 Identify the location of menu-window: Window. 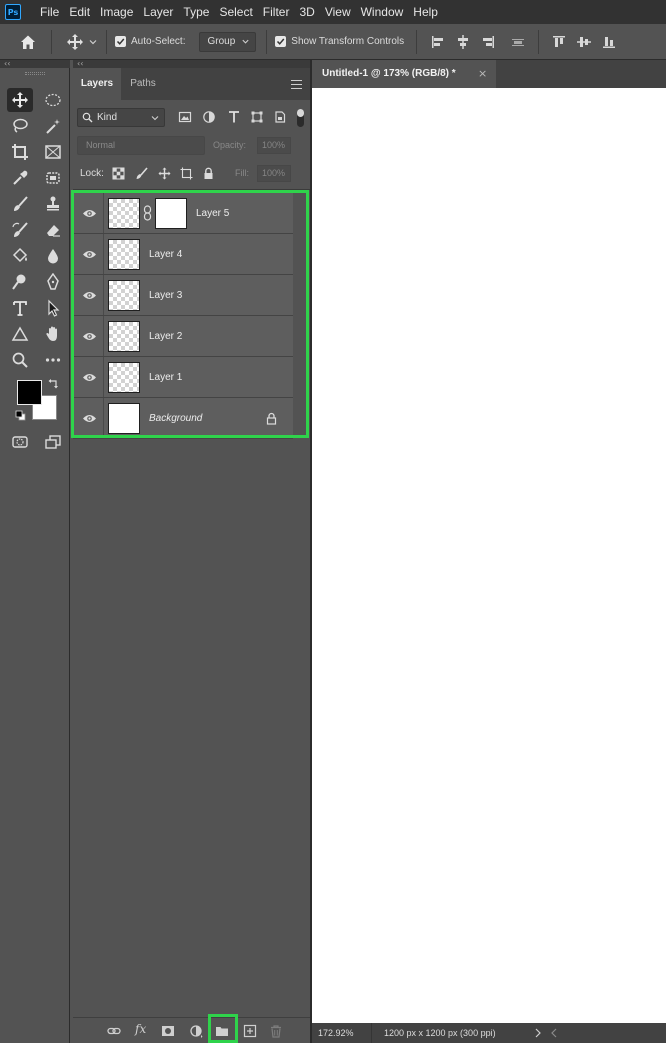
(382, 12).